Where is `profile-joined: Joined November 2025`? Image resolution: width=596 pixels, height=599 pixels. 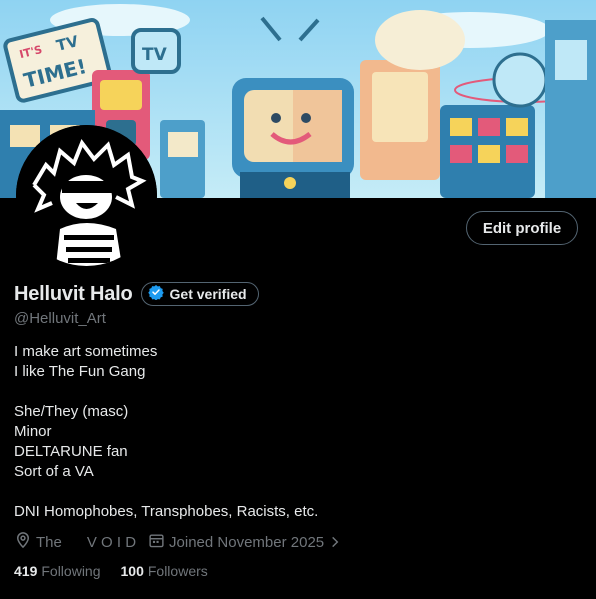 profile-joined: Joined November 2025 is located at coordinates (245, 542).